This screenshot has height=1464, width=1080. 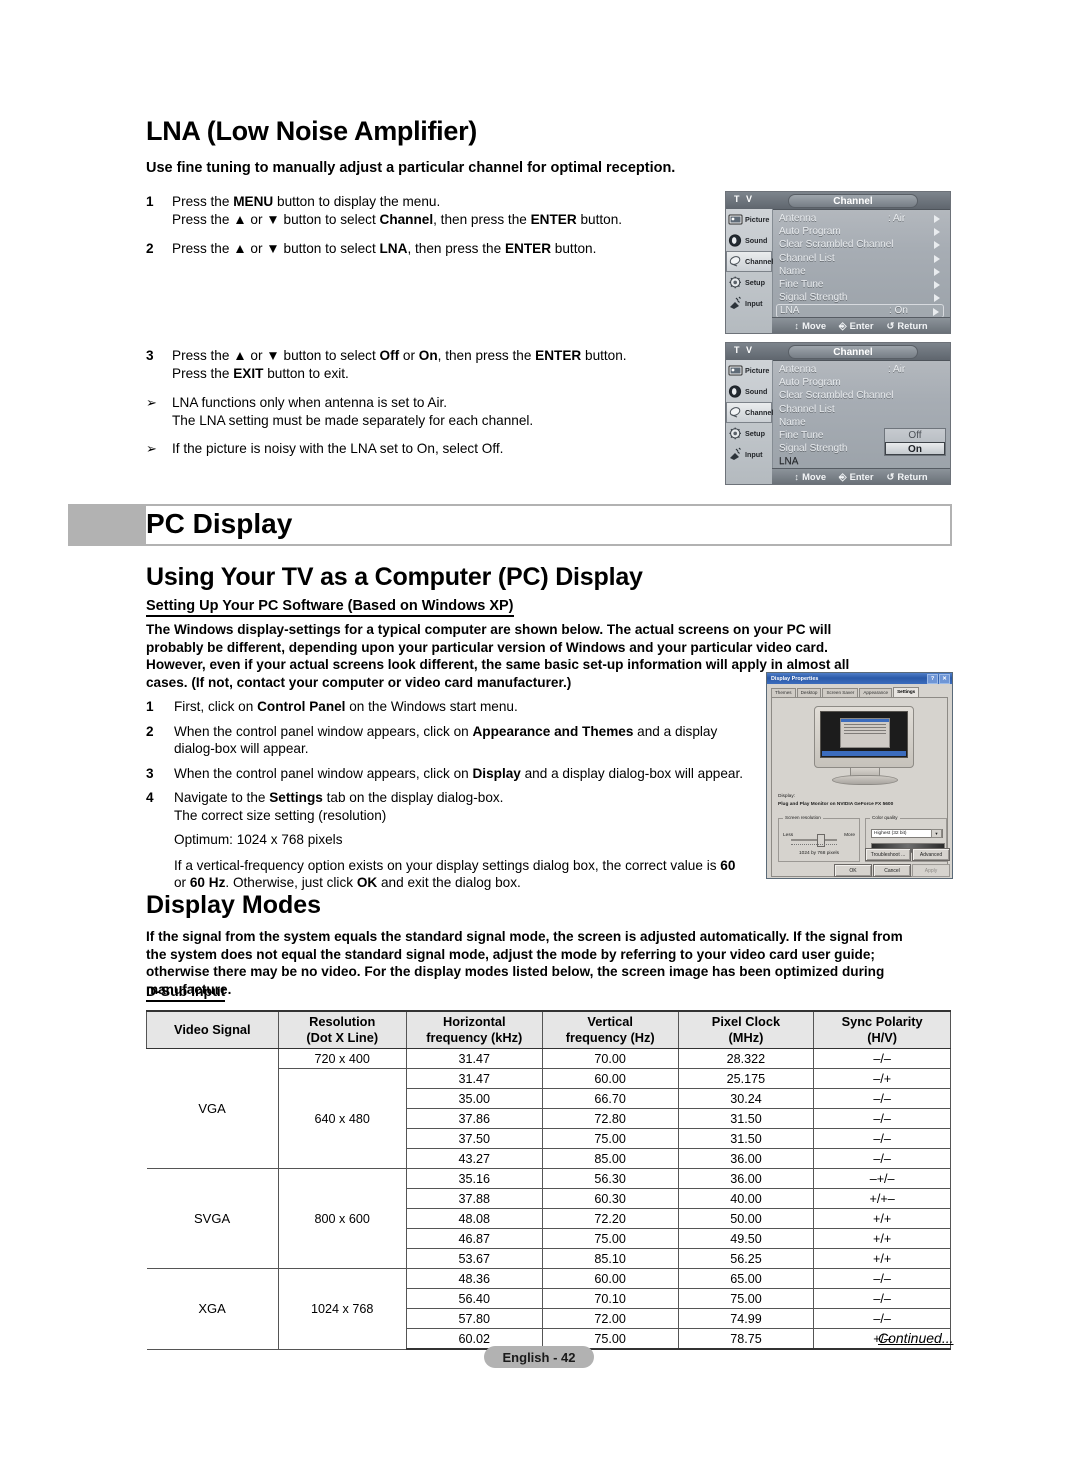 What do you see at coordinates (864, 737) in the screenshot?
I see `monitor-bezel` at bounding box center [864, 737].